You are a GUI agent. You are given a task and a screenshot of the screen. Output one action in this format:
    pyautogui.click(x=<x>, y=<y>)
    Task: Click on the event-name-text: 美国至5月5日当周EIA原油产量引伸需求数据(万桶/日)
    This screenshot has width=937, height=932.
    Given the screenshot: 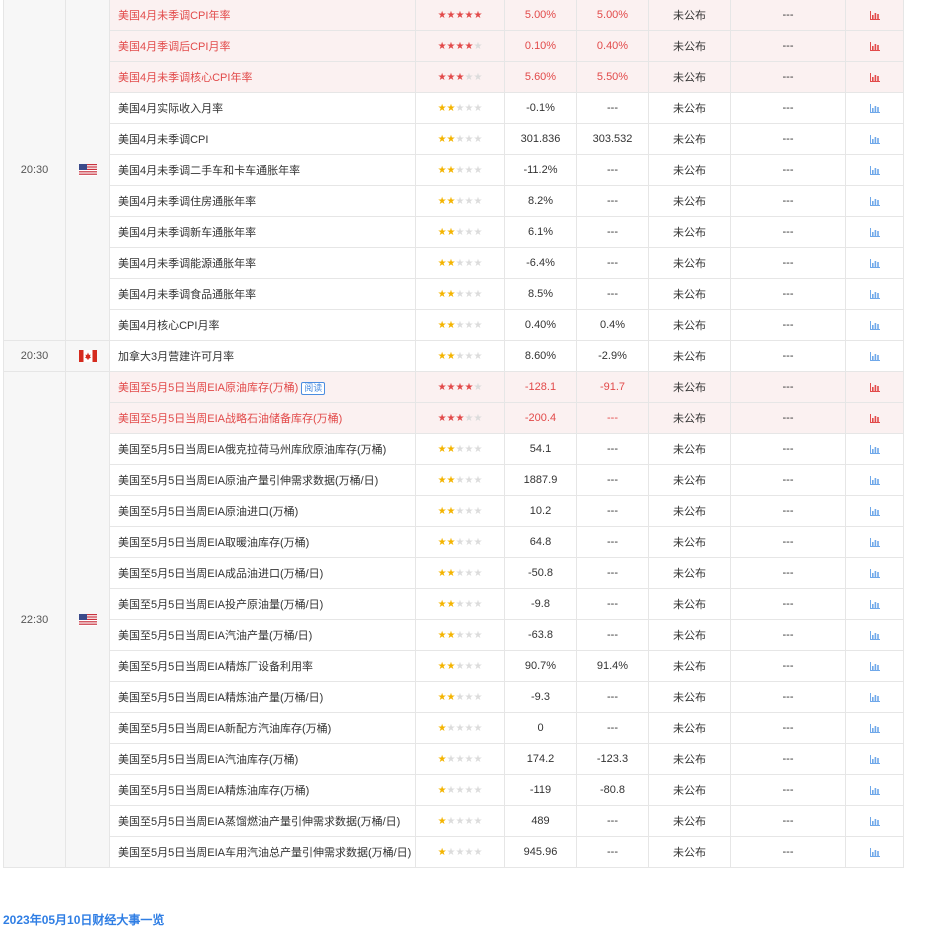 What is the action you would take?
    pyautogui.click(x=248, y=481)
    